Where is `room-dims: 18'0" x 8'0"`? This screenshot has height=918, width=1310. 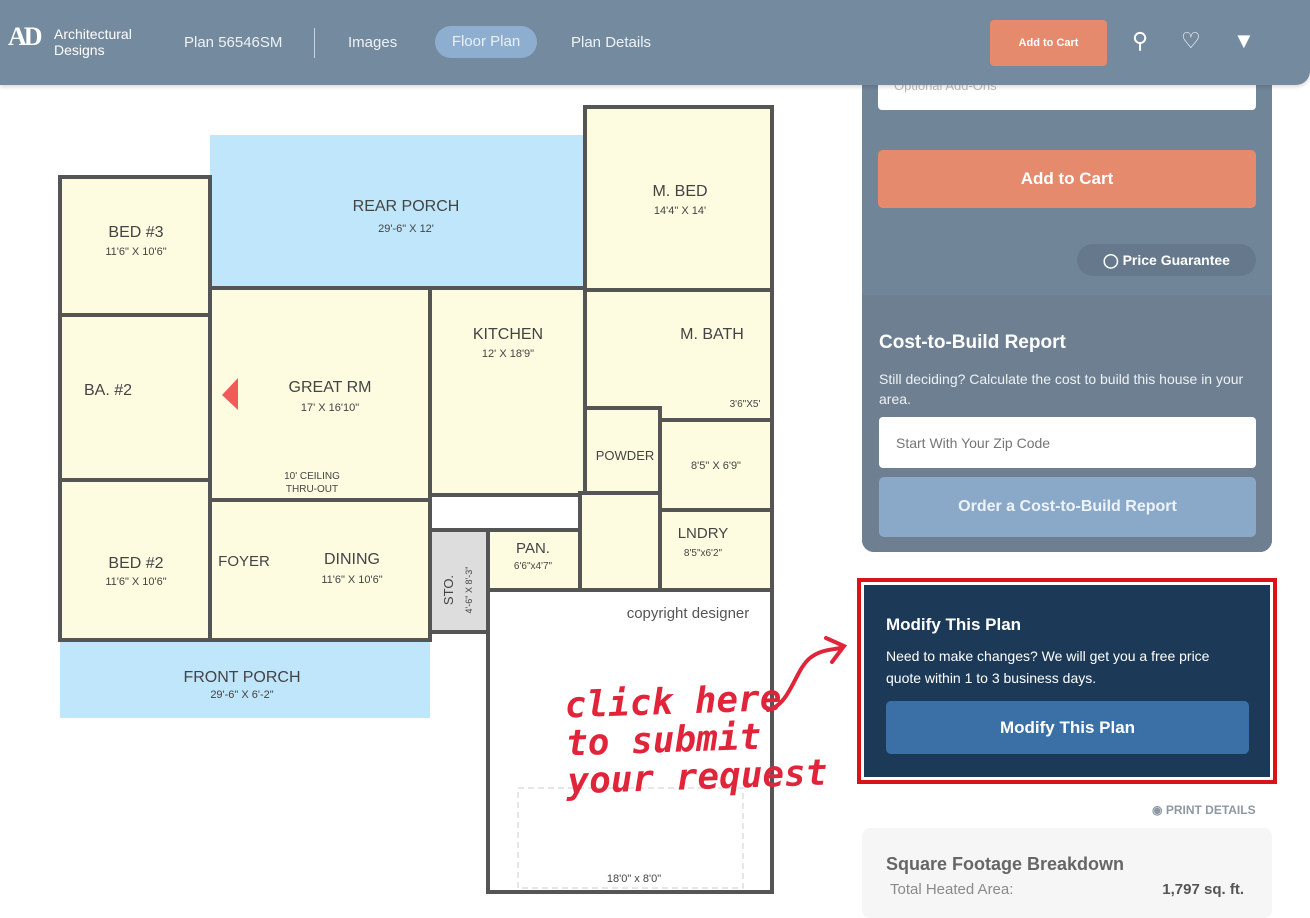 room-dims: 18'0" x 8'0" is located at coordinates (634, 879).